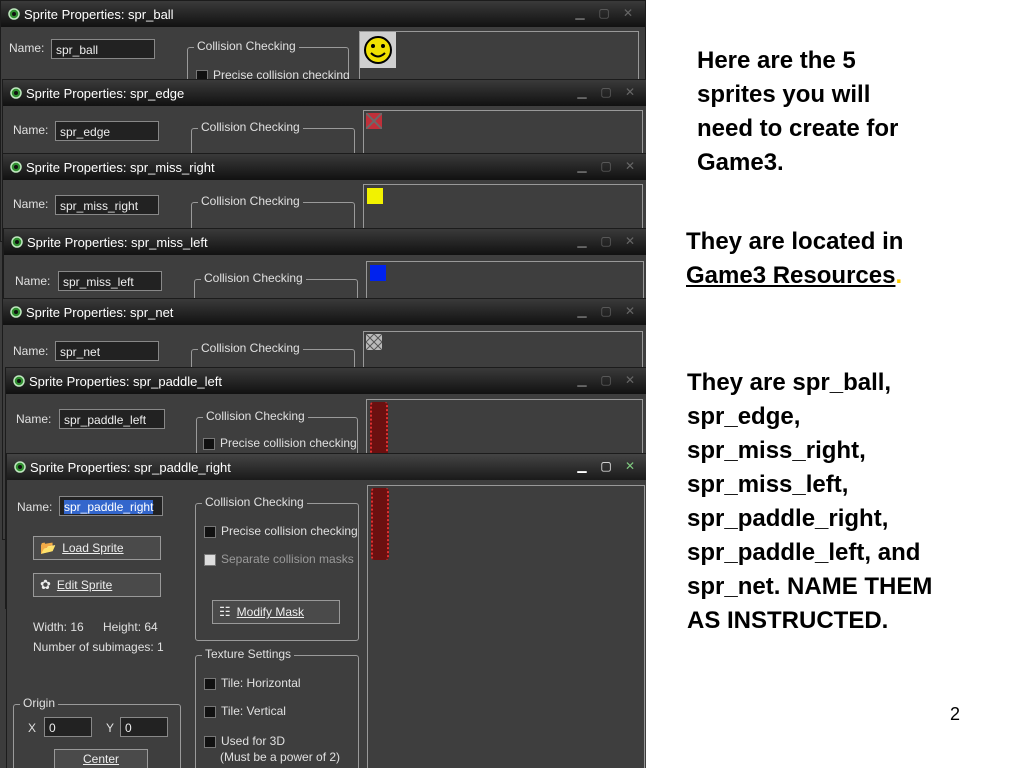 The height and width of the screenshot is (768, 1024). I want to click on location-line: They are located in, so click(795, 241).